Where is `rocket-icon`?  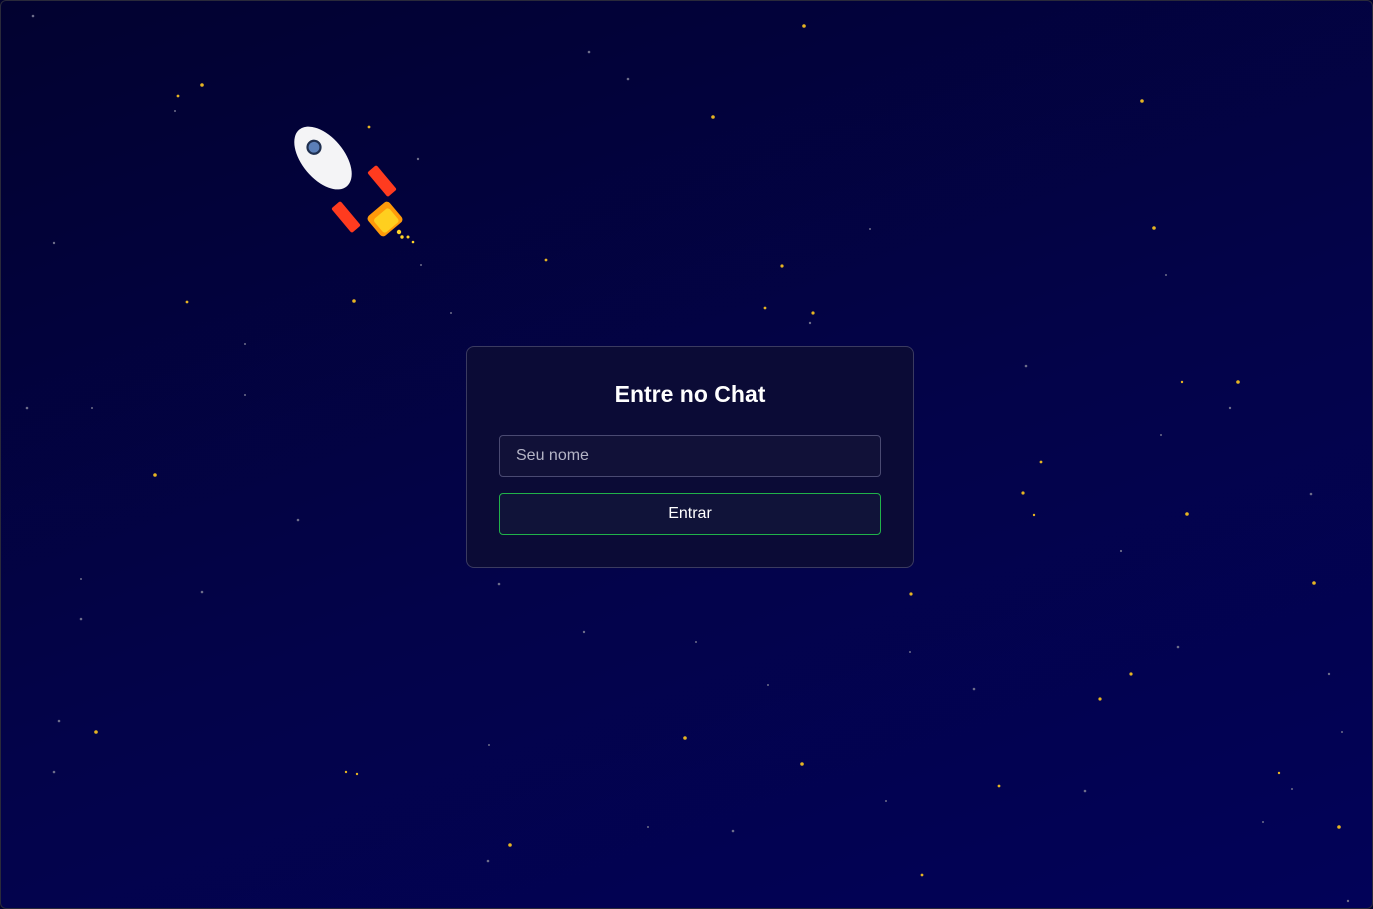
rocket-icon is located at coordinates (354, 185).